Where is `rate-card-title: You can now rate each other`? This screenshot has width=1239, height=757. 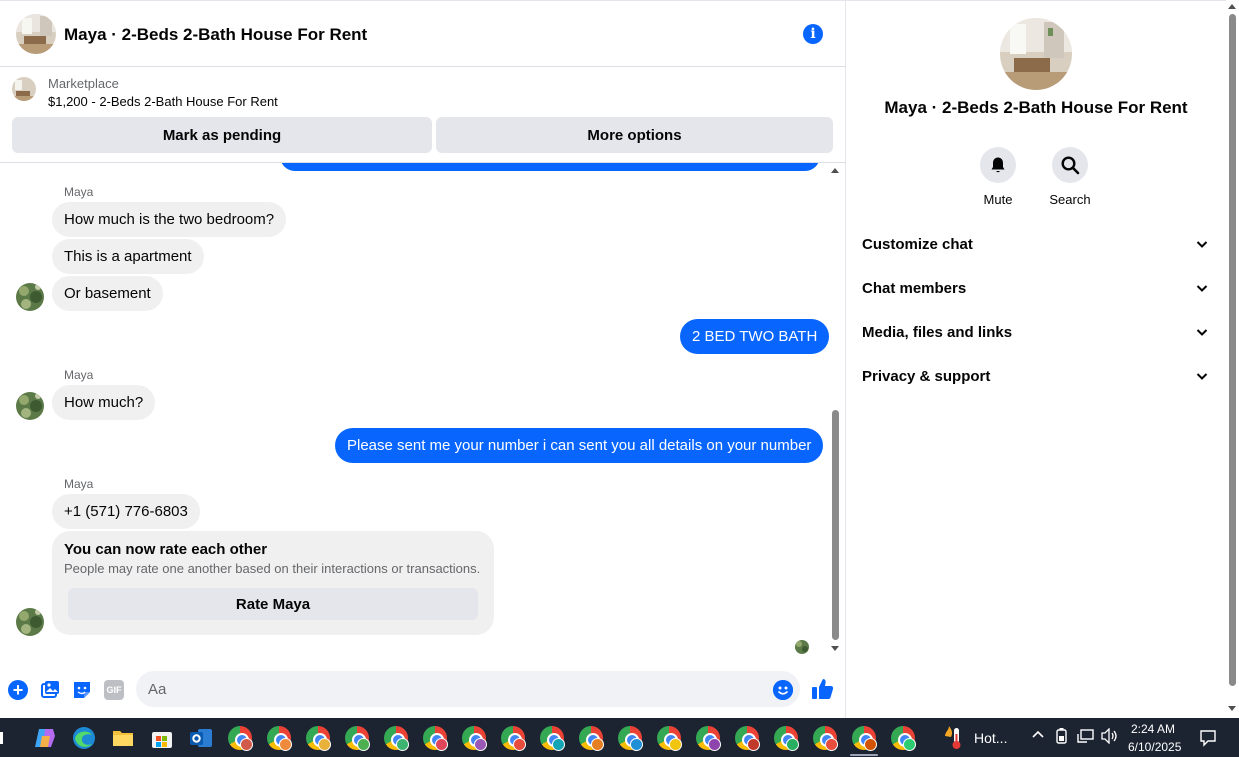 rate-card-title: You can now rate each other is located at coordinates (166, 549).